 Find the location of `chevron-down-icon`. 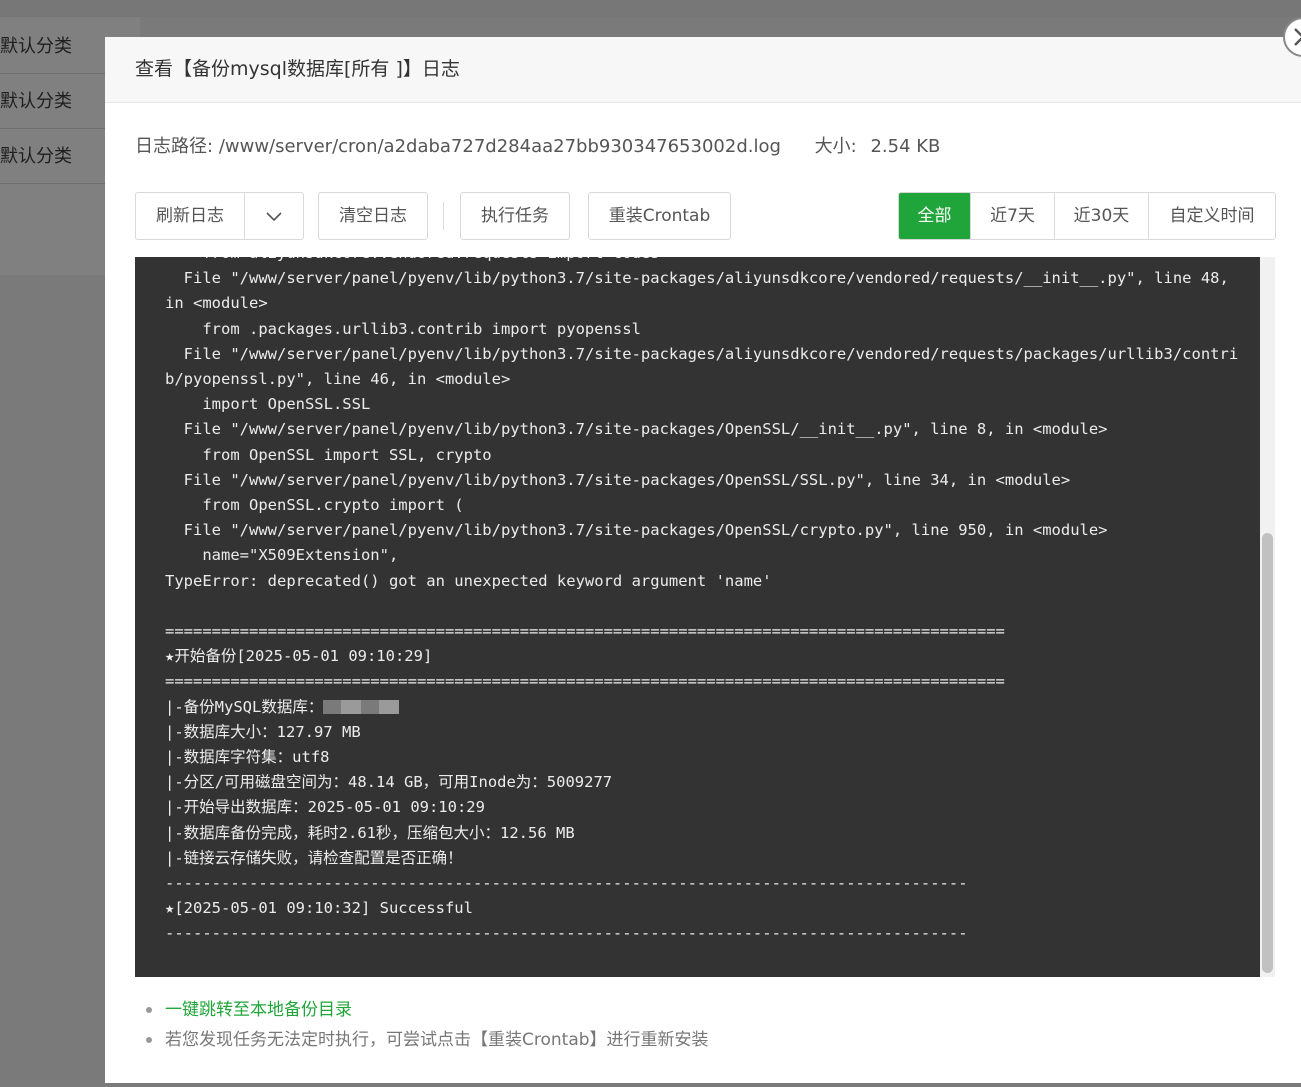

chevron-down-icon is located at coordinates (274, 217).